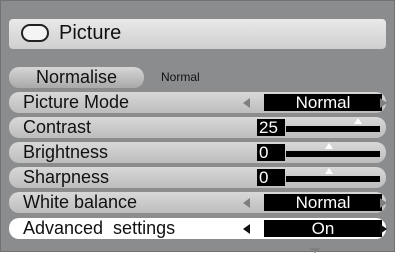 The width and height of the screenshot is (395, 253). What do you see at coordinates (198, 102) in the screenshot?
I see `menu-row-picture-mode: Picture Mode Normal` at bounding box center [198, 102].